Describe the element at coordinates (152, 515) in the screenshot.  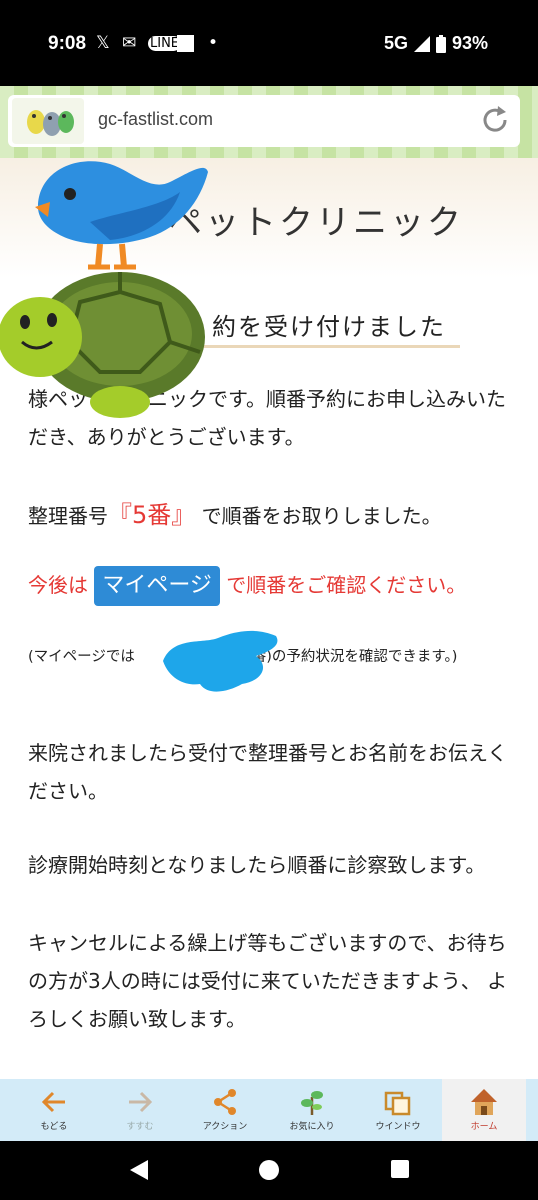
I see `ticket-number: 『5番』` at that location.